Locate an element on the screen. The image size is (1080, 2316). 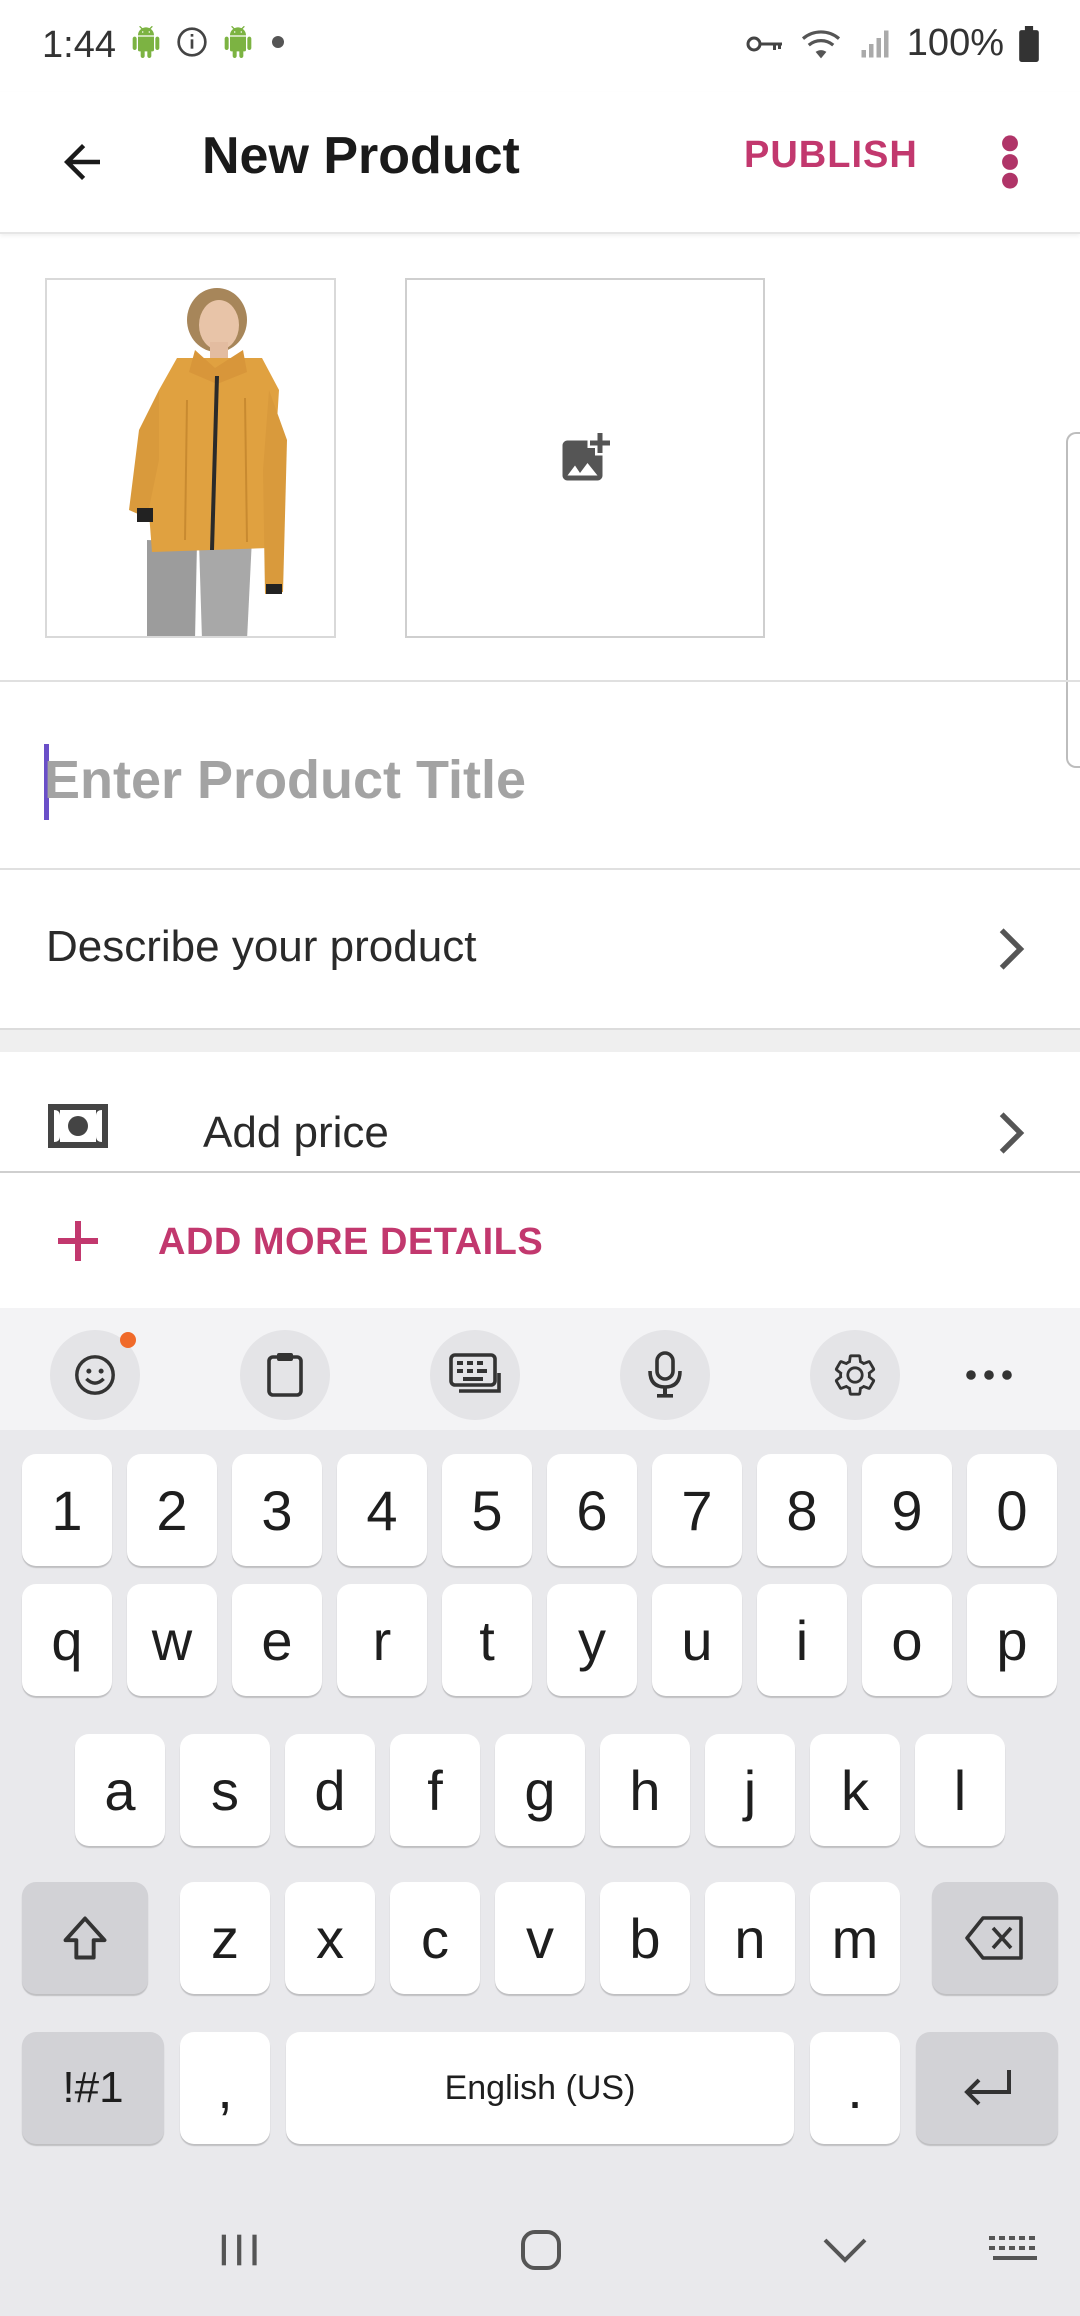
key-l: l is located at coordinates (960, 1790).